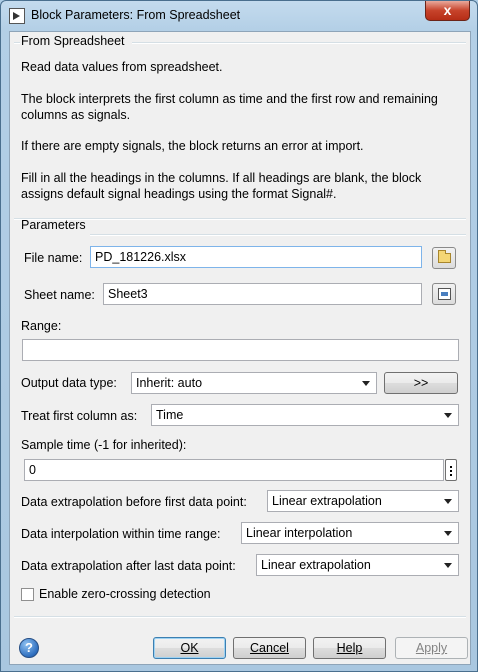  Describe the element at coordinates (240, 617) in the screenshot. I see `group-bottom-divider` at that location.